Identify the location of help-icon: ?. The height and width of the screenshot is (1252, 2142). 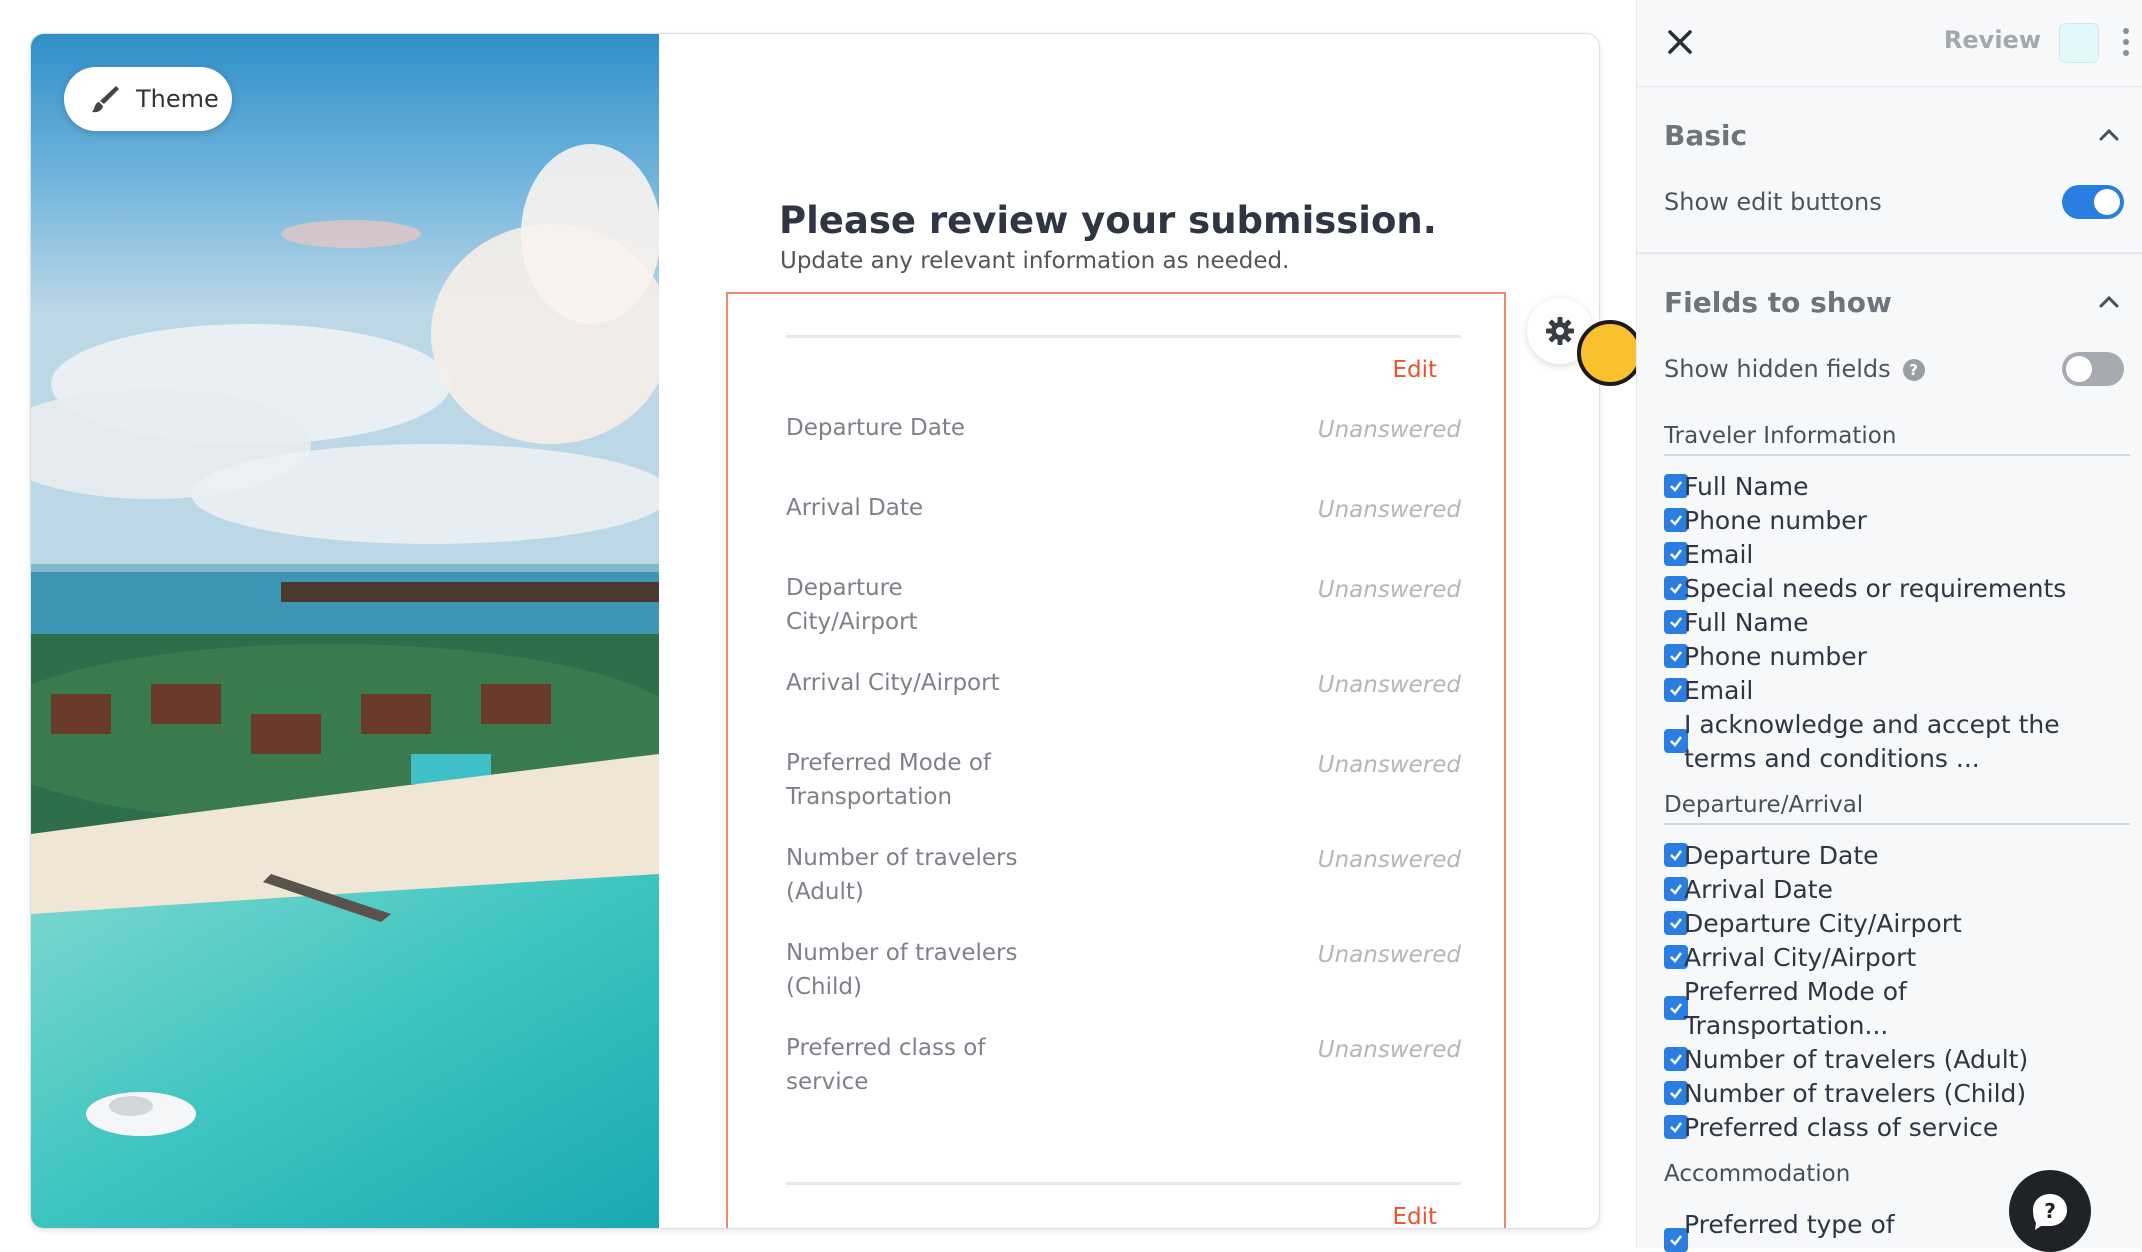
(1913, 370).